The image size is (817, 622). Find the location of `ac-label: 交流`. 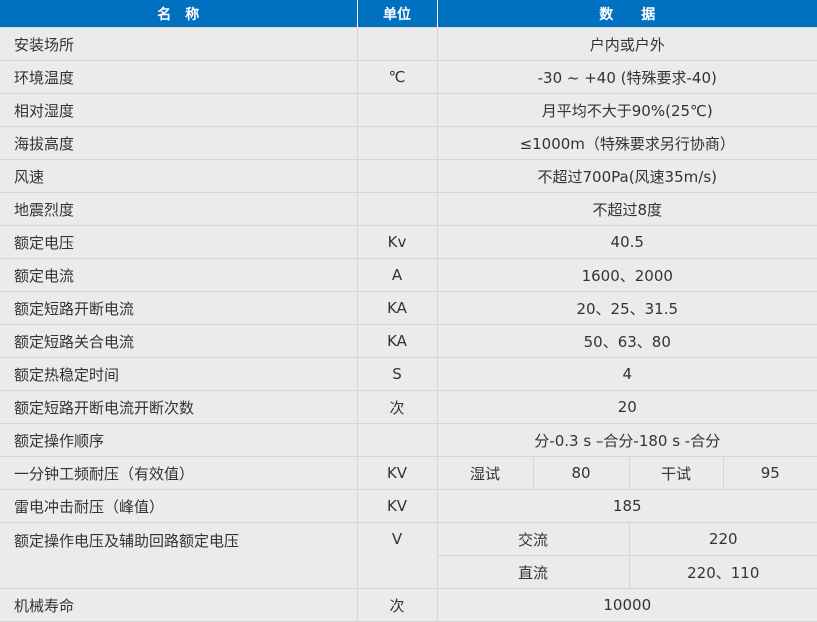

ac-label: 交流 is located at coordinates (533, 539).